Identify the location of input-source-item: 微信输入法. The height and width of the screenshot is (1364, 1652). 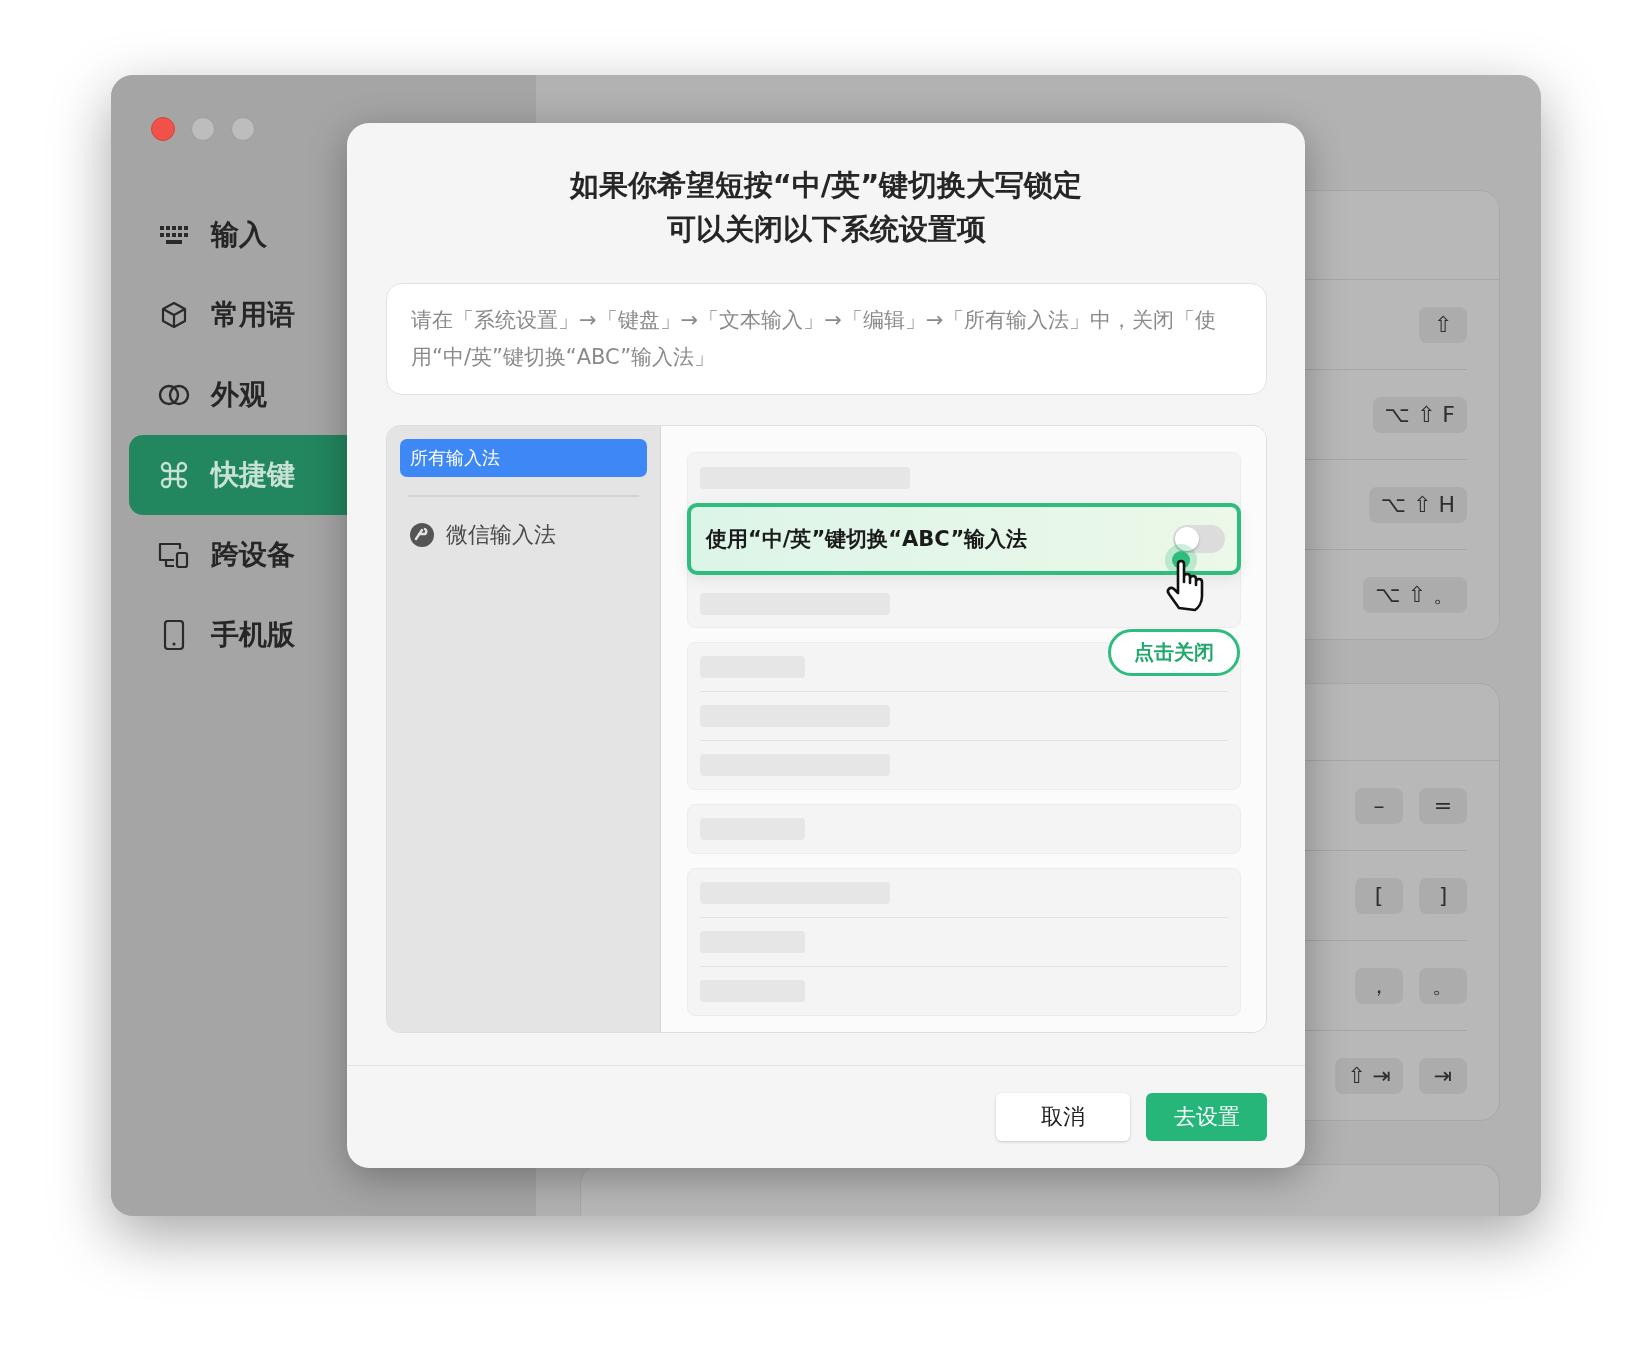
(523, 535).